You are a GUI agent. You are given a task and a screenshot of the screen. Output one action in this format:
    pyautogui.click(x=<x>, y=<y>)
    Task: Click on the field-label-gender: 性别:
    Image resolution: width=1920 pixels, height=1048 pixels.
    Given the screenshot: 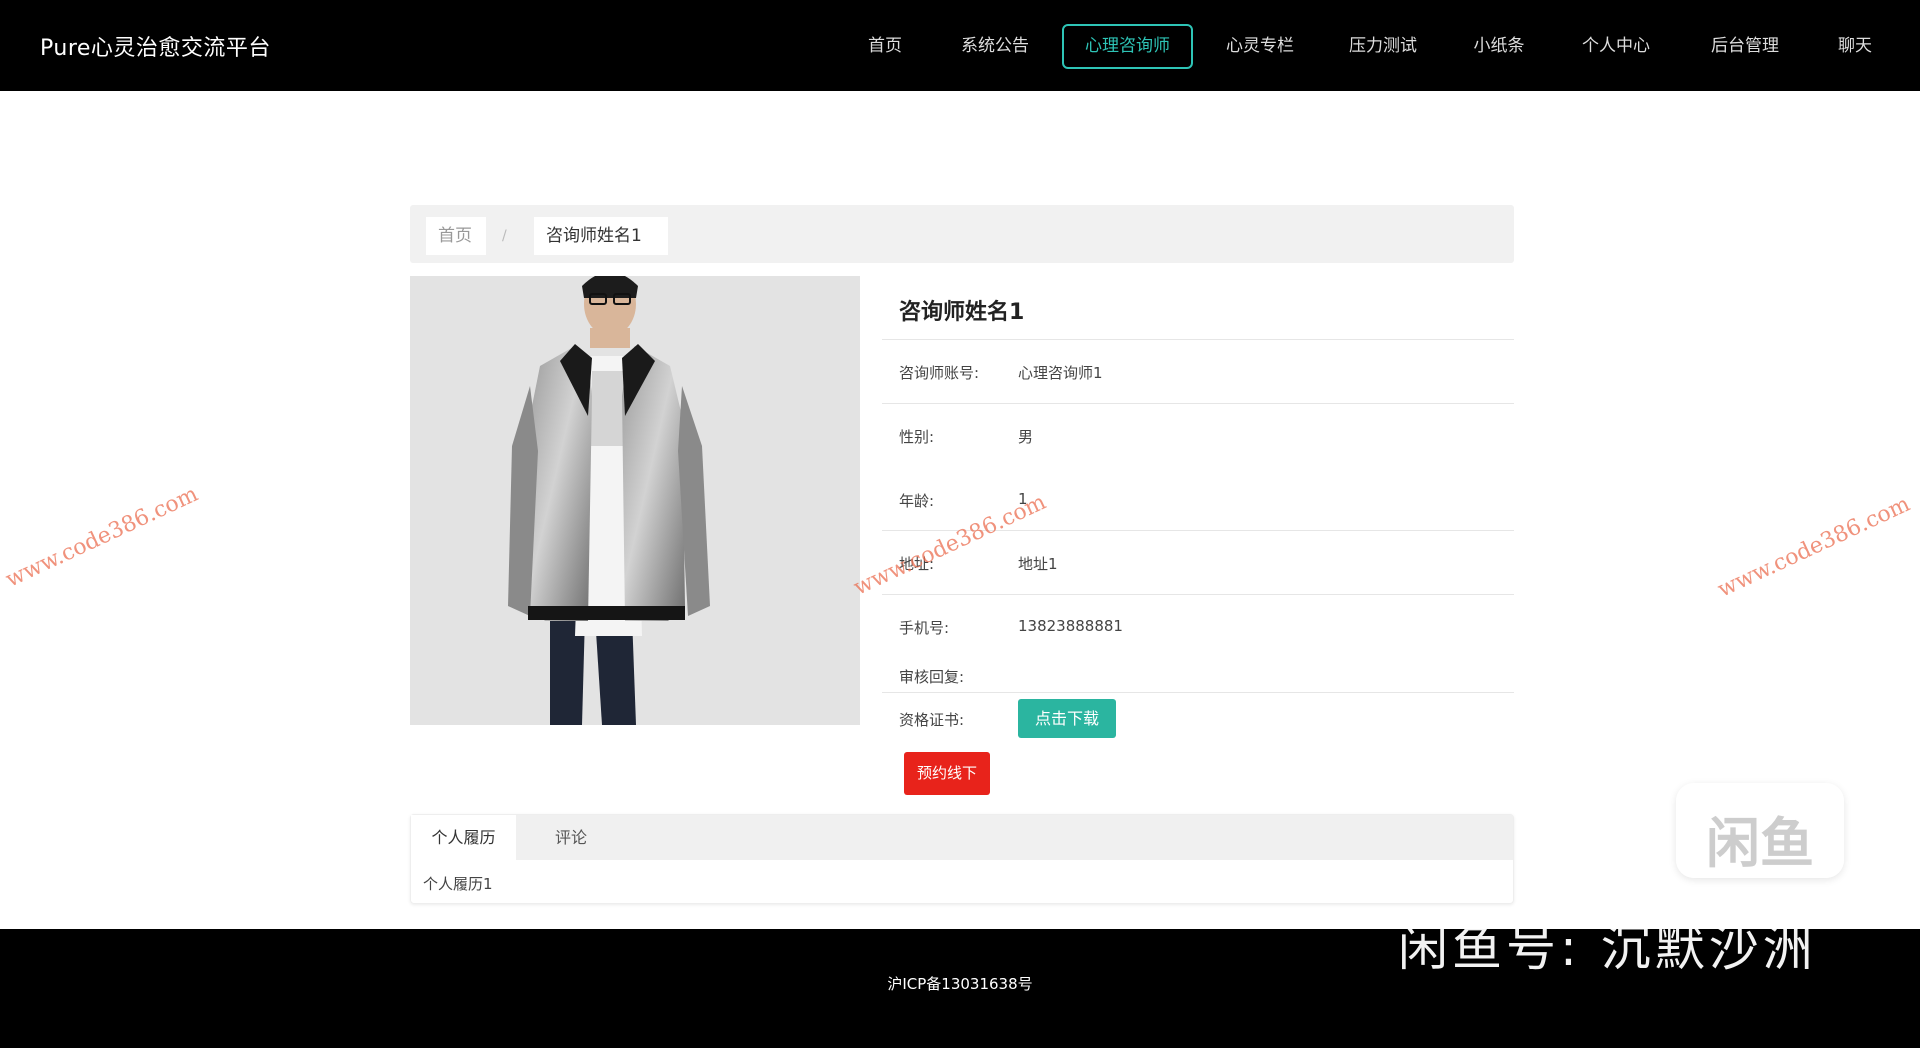 What is the action you would take?
    pyautogui.click(x=917, y=437)
    